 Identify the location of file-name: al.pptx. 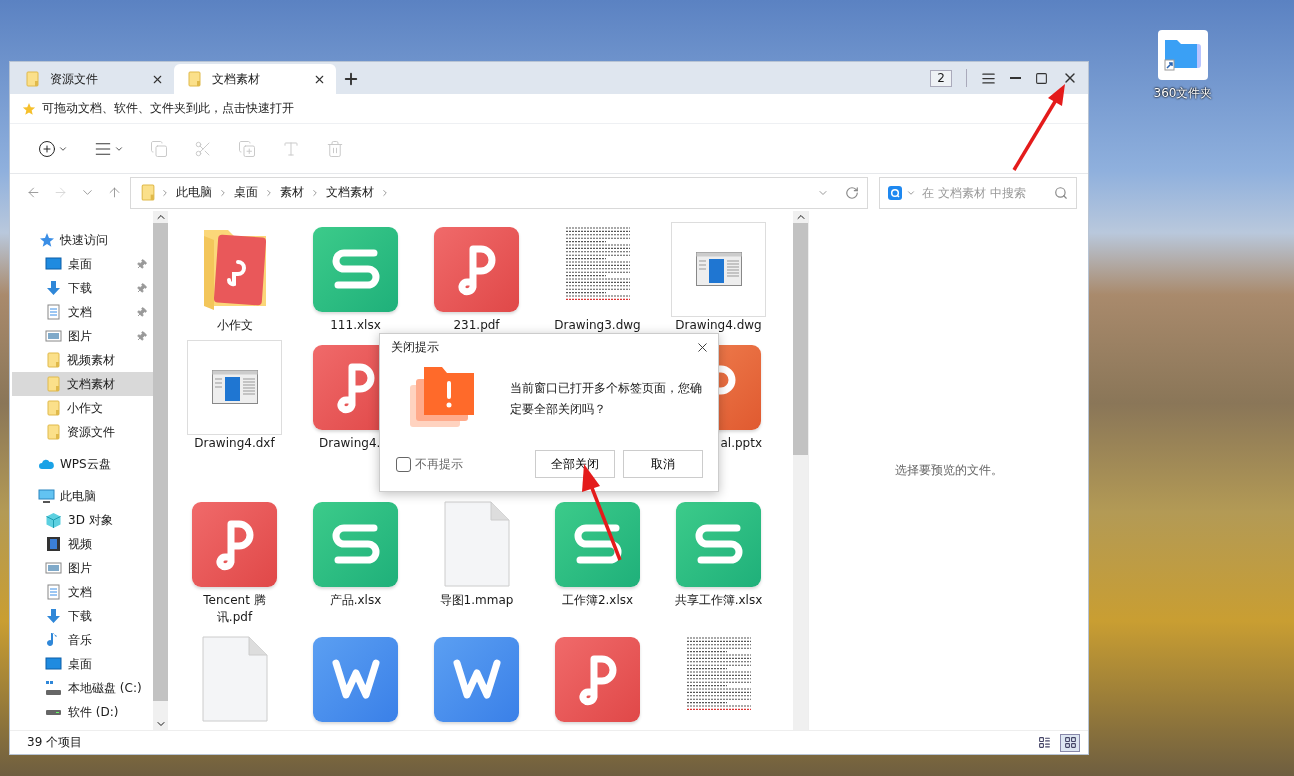
(741, 443).